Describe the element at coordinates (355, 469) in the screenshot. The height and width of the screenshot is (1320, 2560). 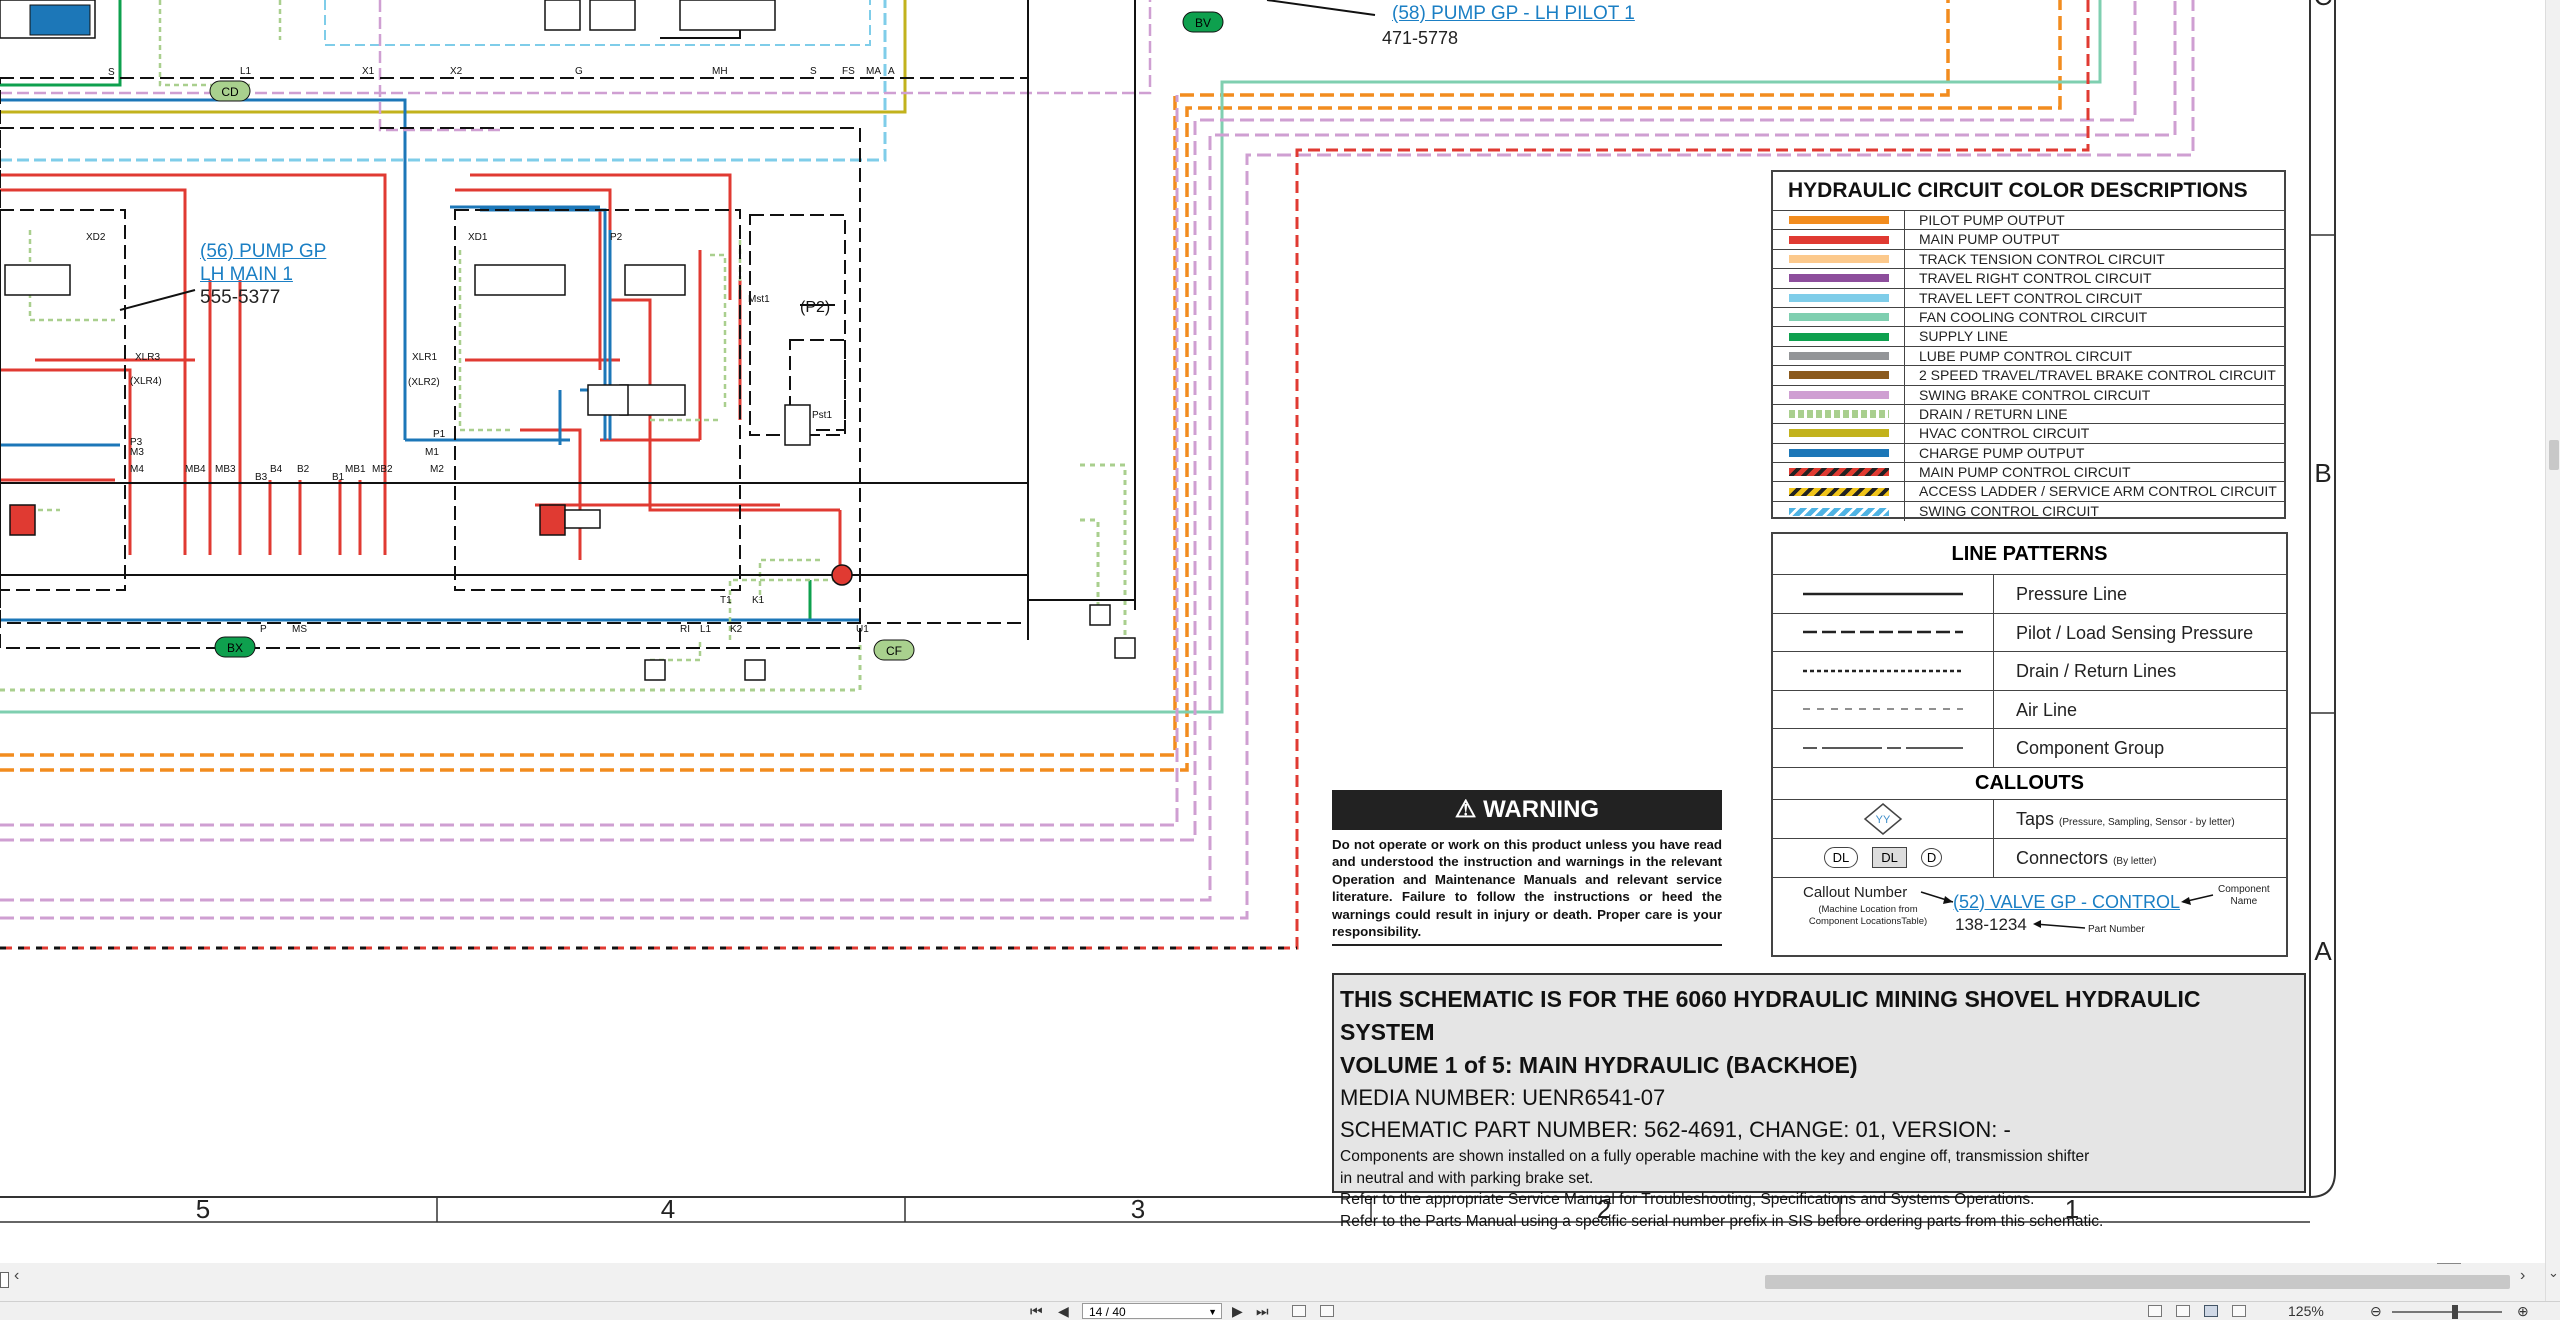
I see `port-label: MB1` at that location.